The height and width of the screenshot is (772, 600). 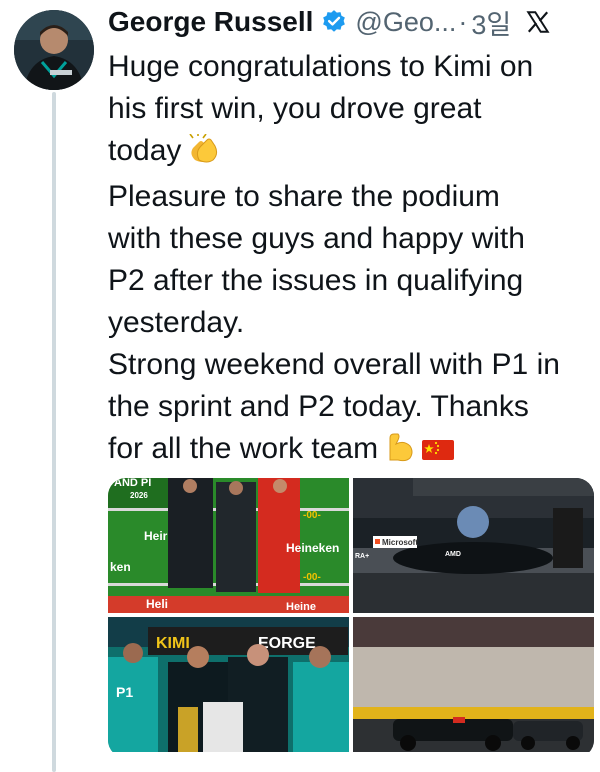 I want to click on media-image-celebration: KIMI EORGE P1, so click(x=228, y=684).